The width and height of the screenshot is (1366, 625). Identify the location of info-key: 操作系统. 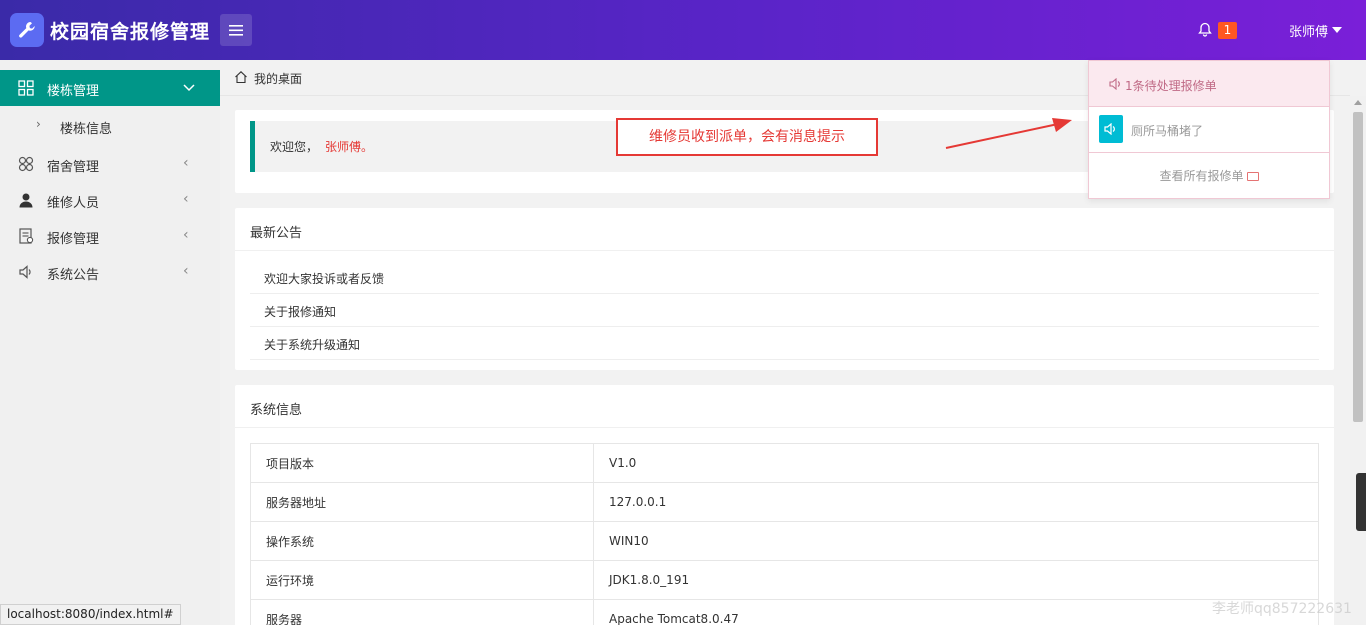
(422, 541).